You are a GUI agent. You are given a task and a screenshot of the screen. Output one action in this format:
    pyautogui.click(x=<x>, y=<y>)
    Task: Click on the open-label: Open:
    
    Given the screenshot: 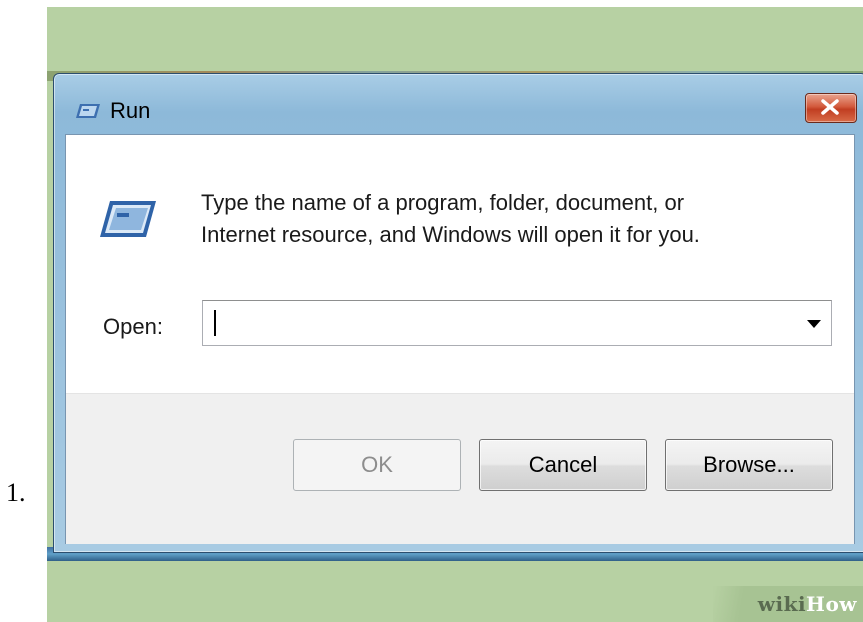 What is the action you would take?
    pyautogui.click(x=133, y=326)
    